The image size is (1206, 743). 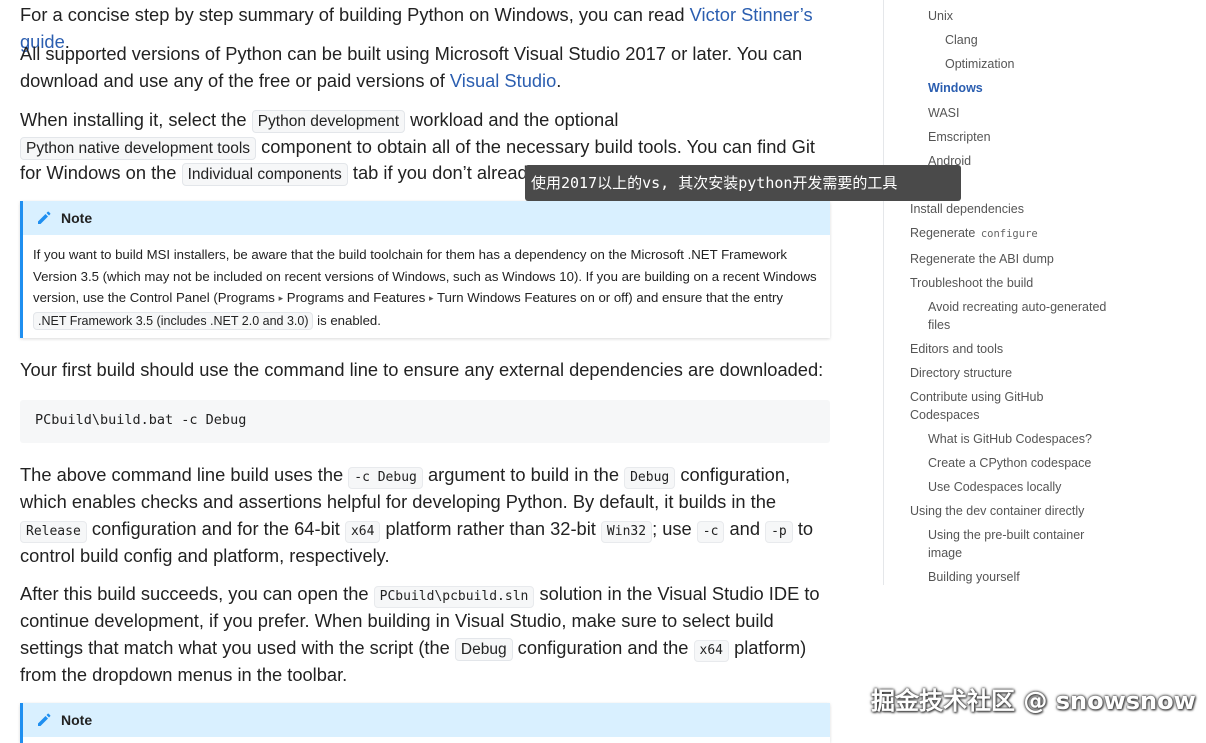 What do you see at coordinates (967, 210) in the screenshot?
I see `toc-item-install-dependencies: Install dependencies` at bounding box center [967, 210].